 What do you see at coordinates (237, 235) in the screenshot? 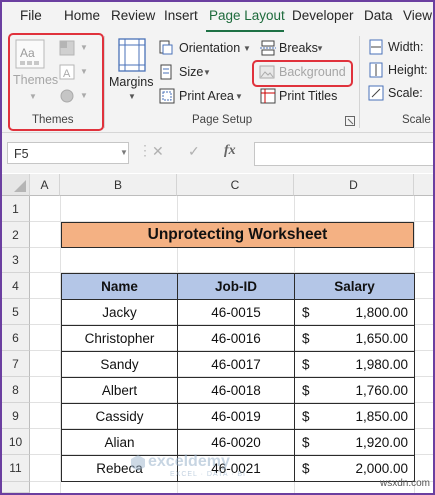
I see `sheet-title-cell: Unprotecting Worksheet` at bounding box center [237, 235].